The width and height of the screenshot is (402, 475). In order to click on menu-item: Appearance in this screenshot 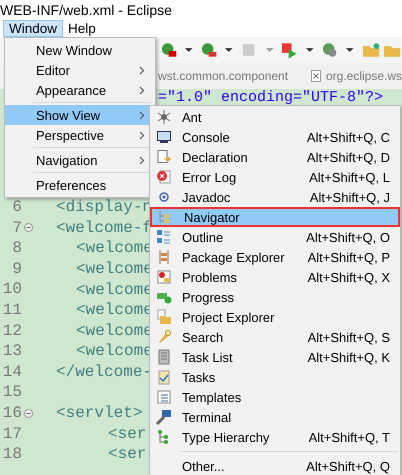, I will do `click(80, 90)`.